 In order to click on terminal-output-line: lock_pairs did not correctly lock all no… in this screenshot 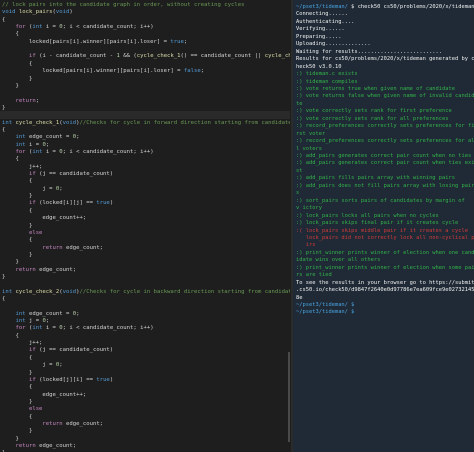, I will do `click(385, 237)`.